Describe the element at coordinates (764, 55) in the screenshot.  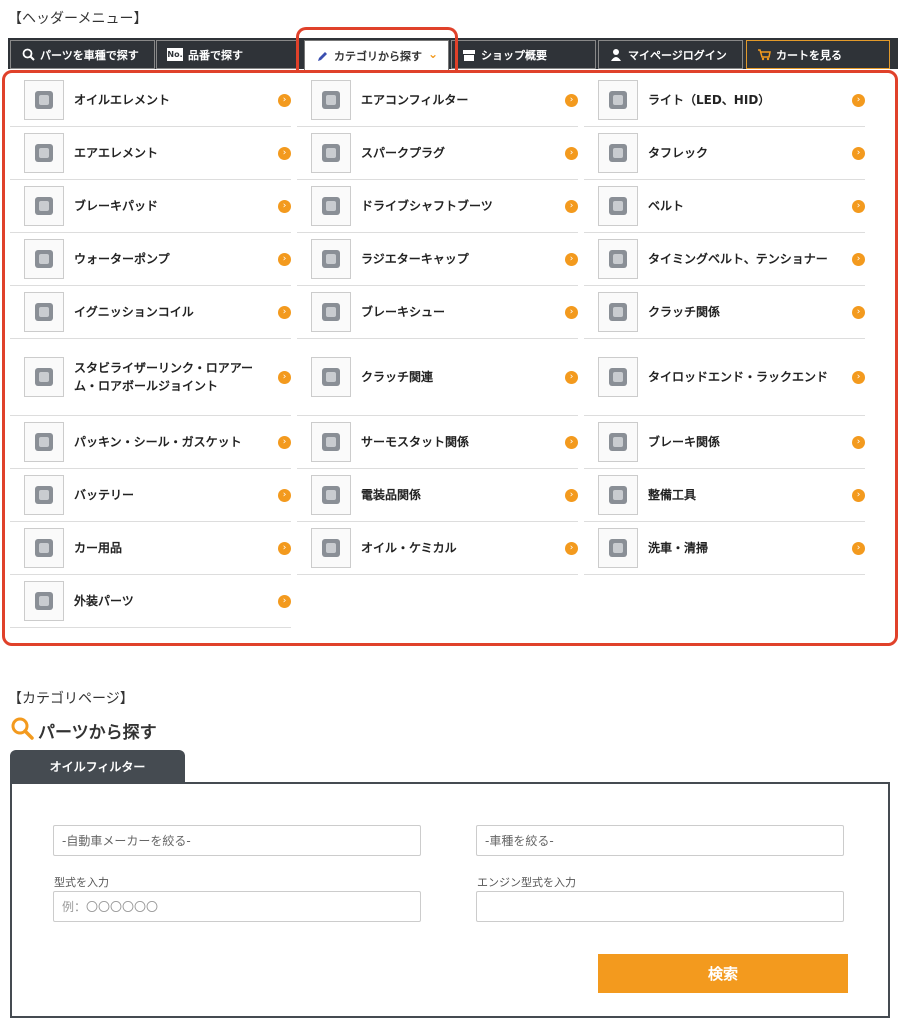
I see `cart-icon` at that location.